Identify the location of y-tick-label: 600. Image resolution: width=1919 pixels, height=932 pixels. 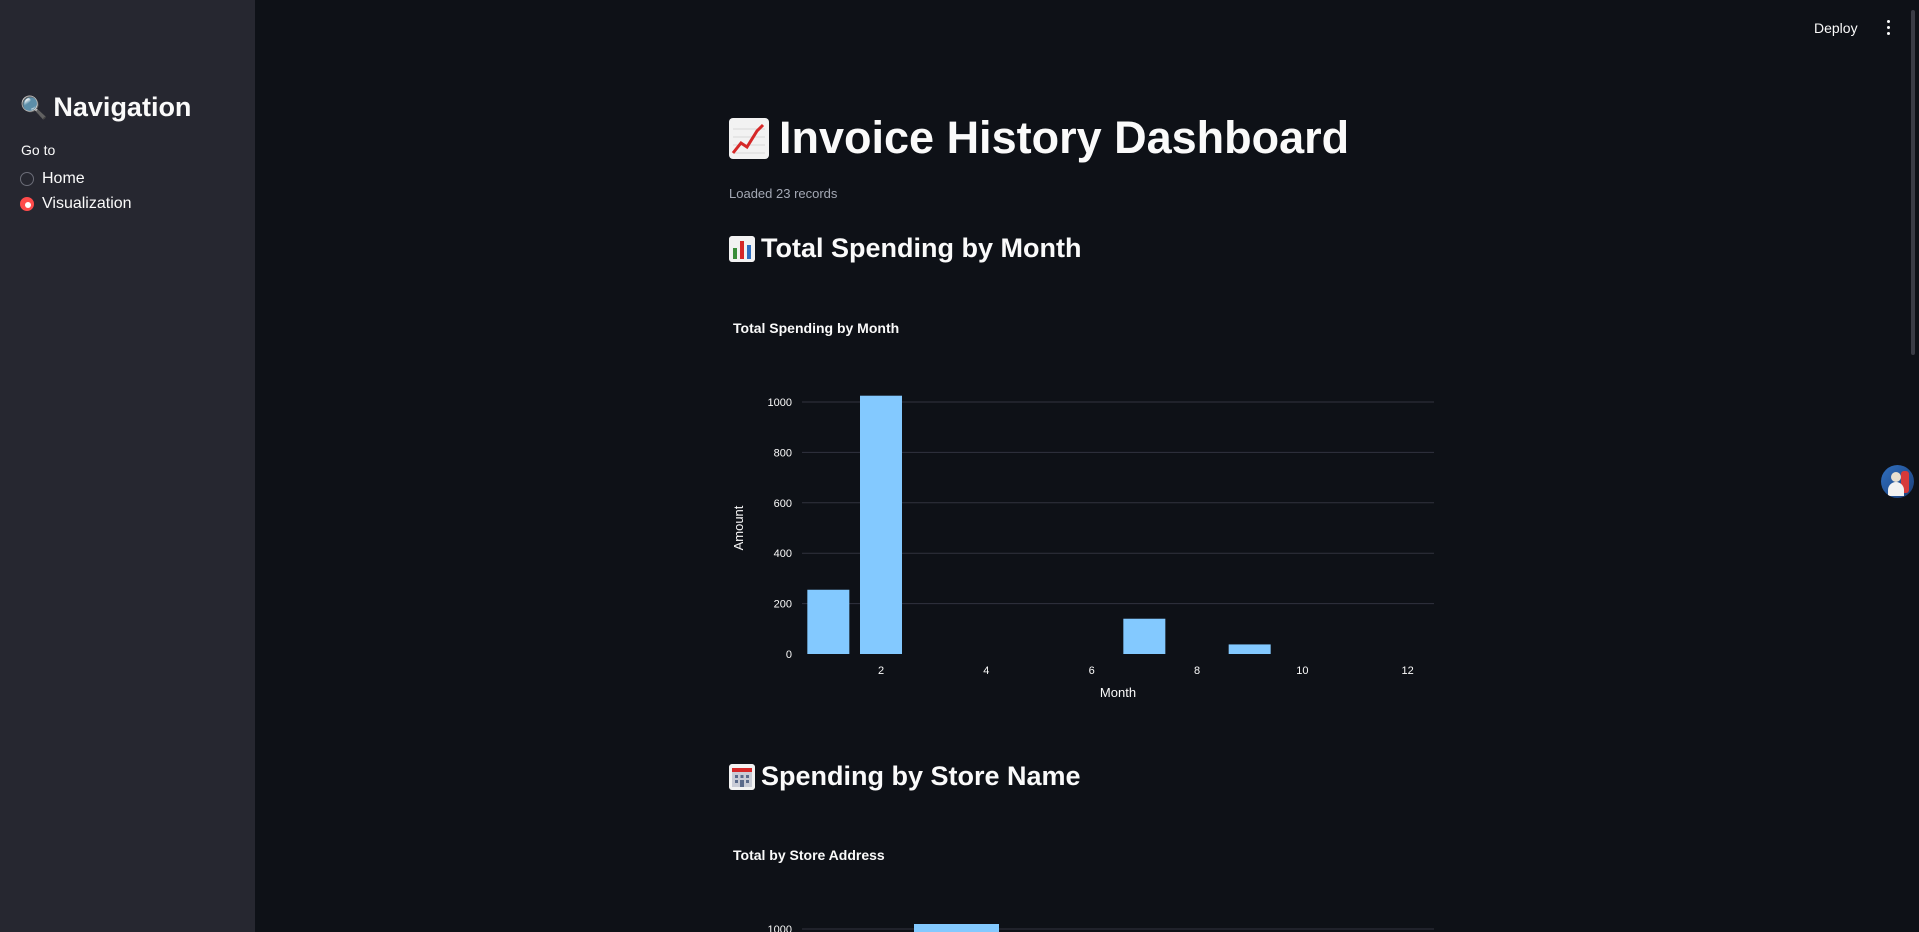
(783, 504).